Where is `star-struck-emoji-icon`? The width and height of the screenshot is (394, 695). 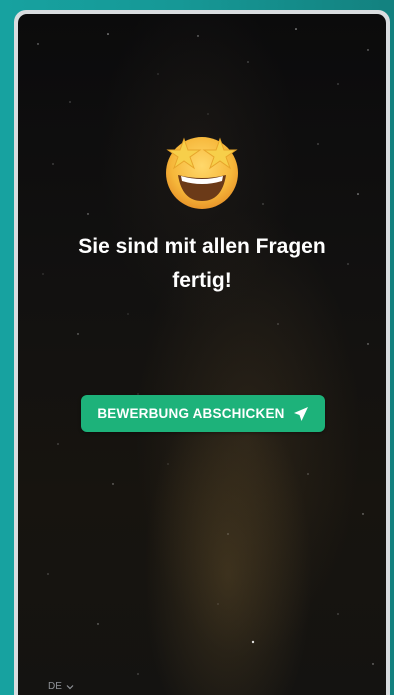
star-struck-emoji-icon is located at coordinates (202, 173).